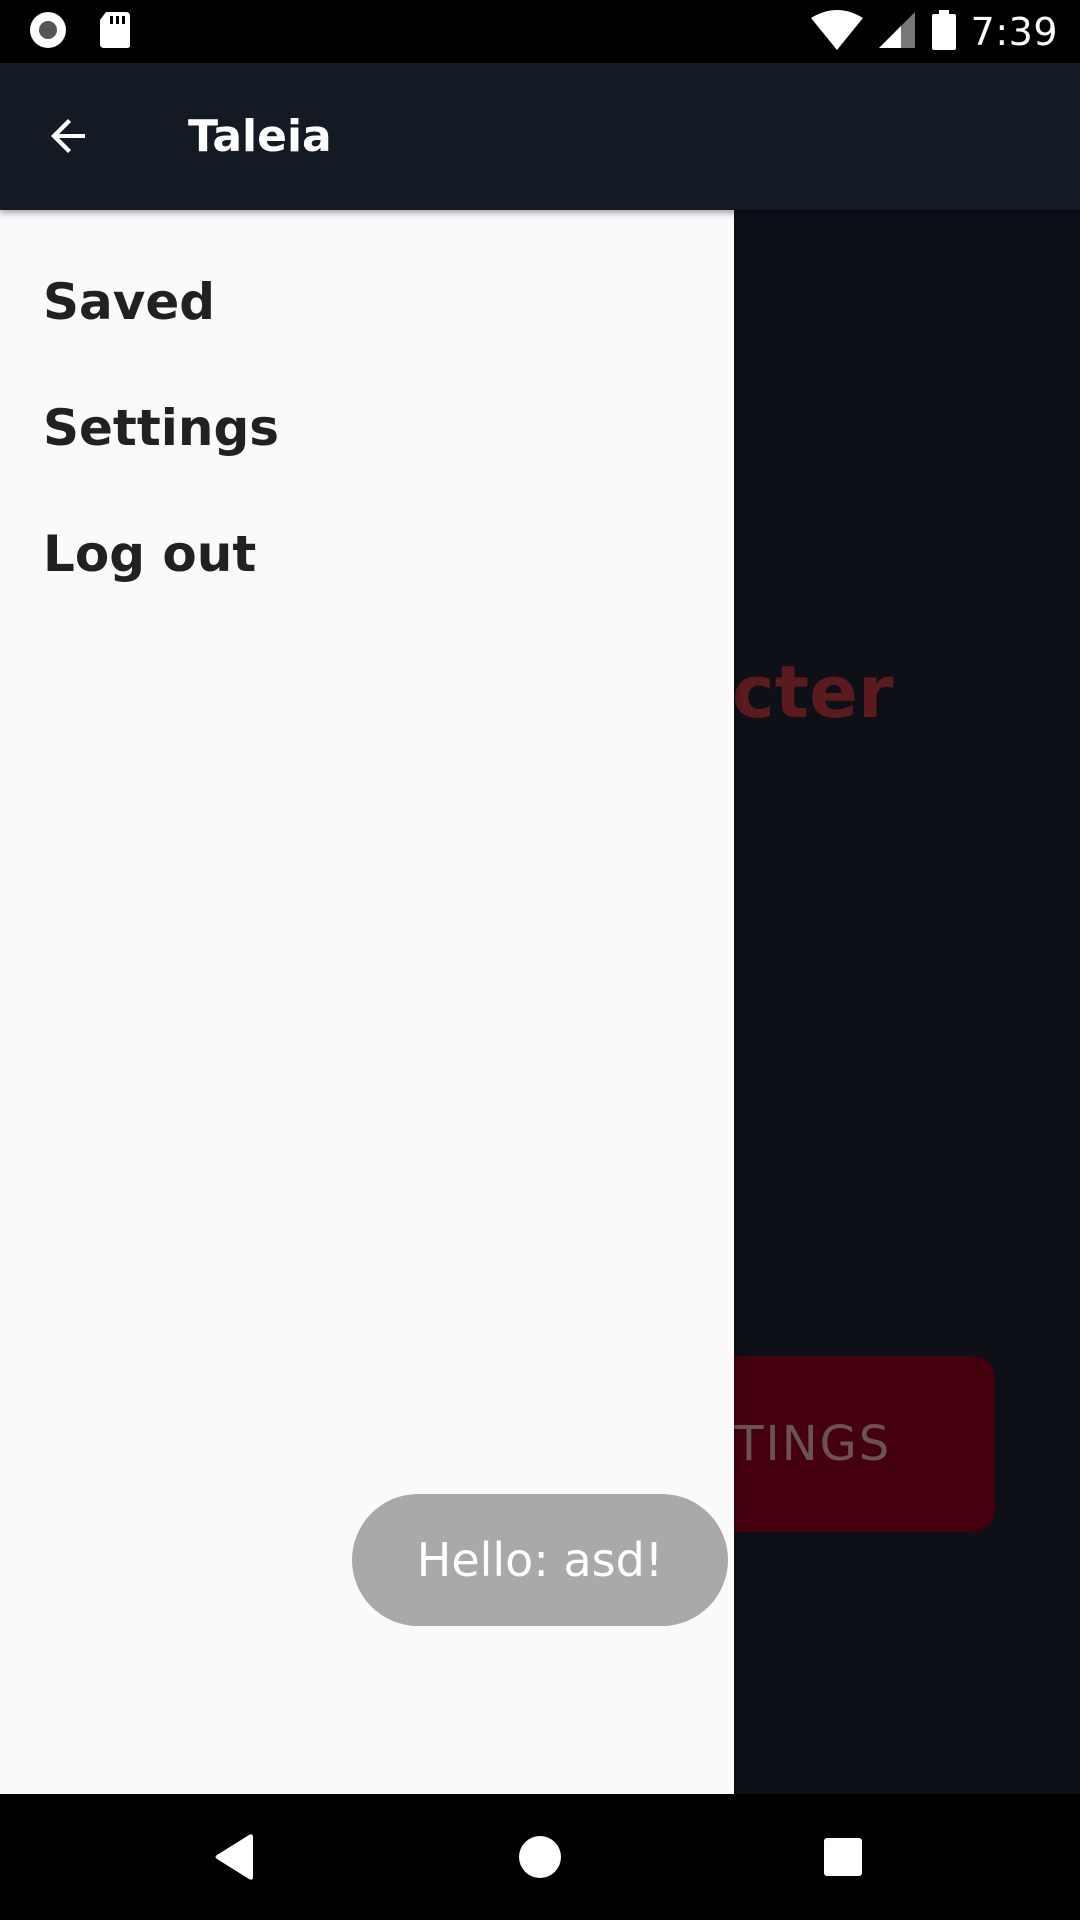 Image resolution: width=1080 pixels, height=1920 pixels. What do you see at coordinates (368, 302) in the screenshot?
I see `drawer-item-saved: Saved` at bounding box center [368, 302].